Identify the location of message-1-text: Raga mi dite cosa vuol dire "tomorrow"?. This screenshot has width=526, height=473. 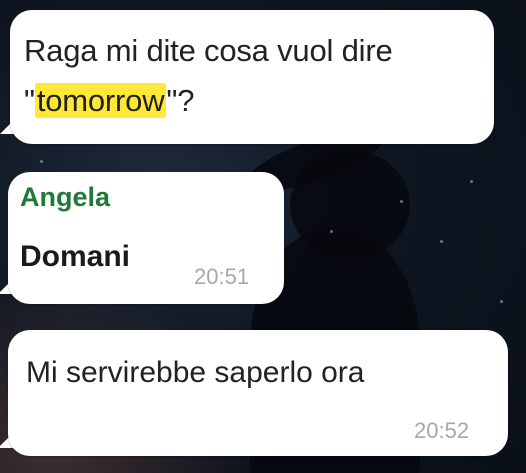
(208, 76).